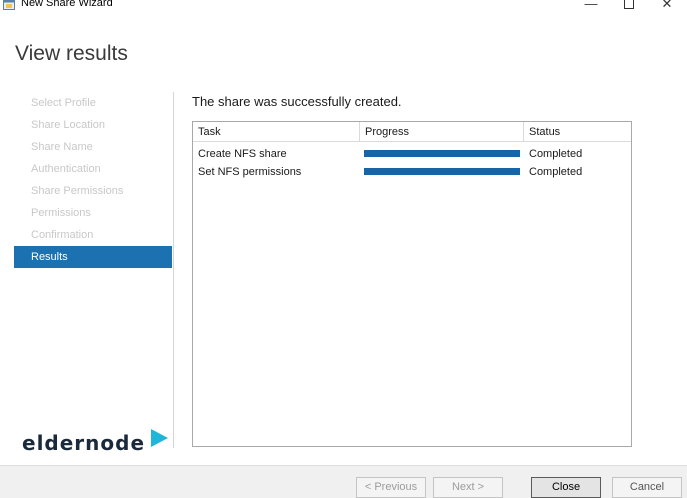 The width and height of the screenshot is (687, 498). I want to click on table-row: Create NFS share Completed, so click(412, 155).